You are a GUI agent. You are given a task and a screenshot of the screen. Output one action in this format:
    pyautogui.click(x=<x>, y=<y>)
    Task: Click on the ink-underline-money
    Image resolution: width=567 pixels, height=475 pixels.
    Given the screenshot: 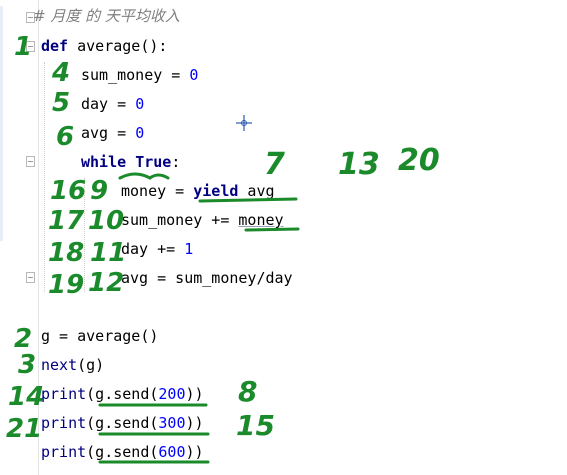 What is the action you would take?
    pyautogui.click(x=272, y=229)
    